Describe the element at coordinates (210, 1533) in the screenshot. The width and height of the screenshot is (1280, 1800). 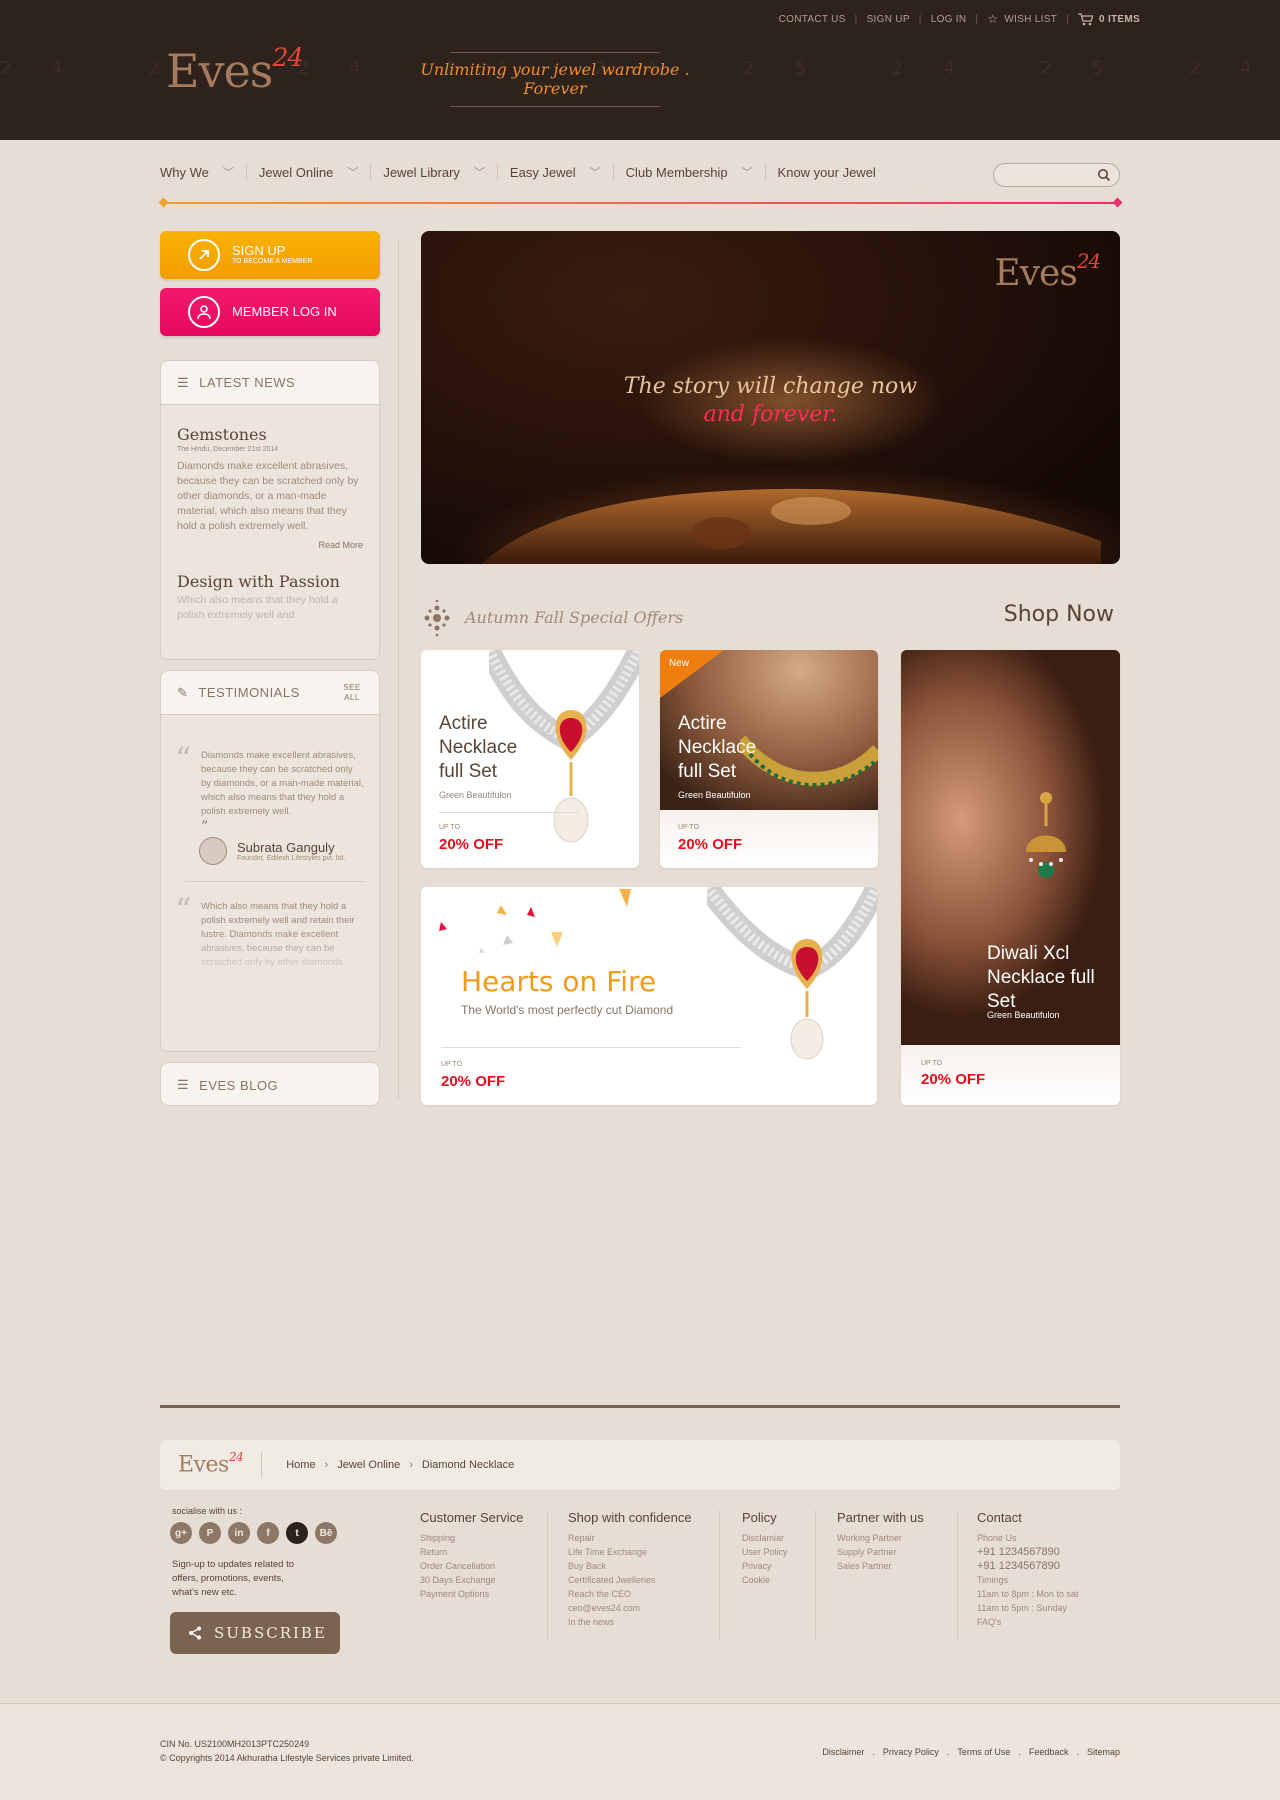
I see `pinterest-icon: P` at that location.